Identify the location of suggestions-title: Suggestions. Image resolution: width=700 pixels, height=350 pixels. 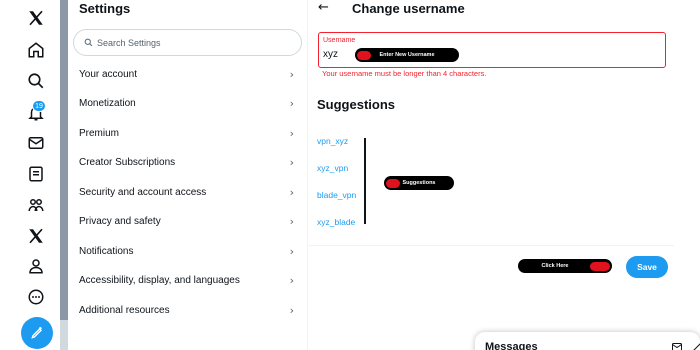
(356, 104).